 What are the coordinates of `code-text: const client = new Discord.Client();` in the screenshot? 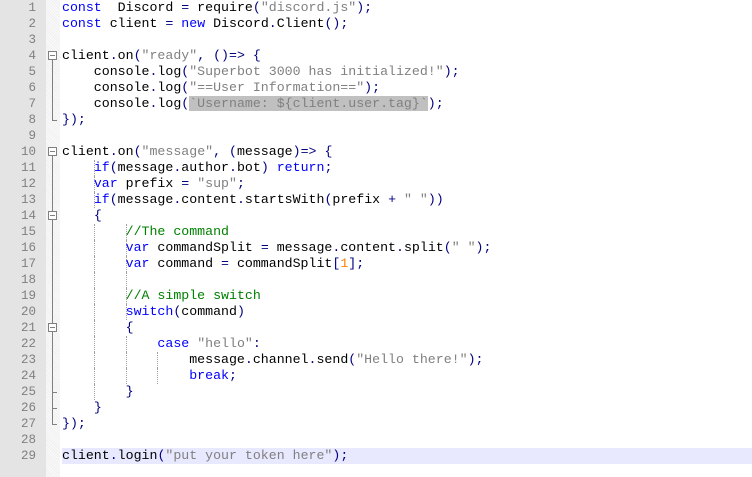 It's located at (407, 24).